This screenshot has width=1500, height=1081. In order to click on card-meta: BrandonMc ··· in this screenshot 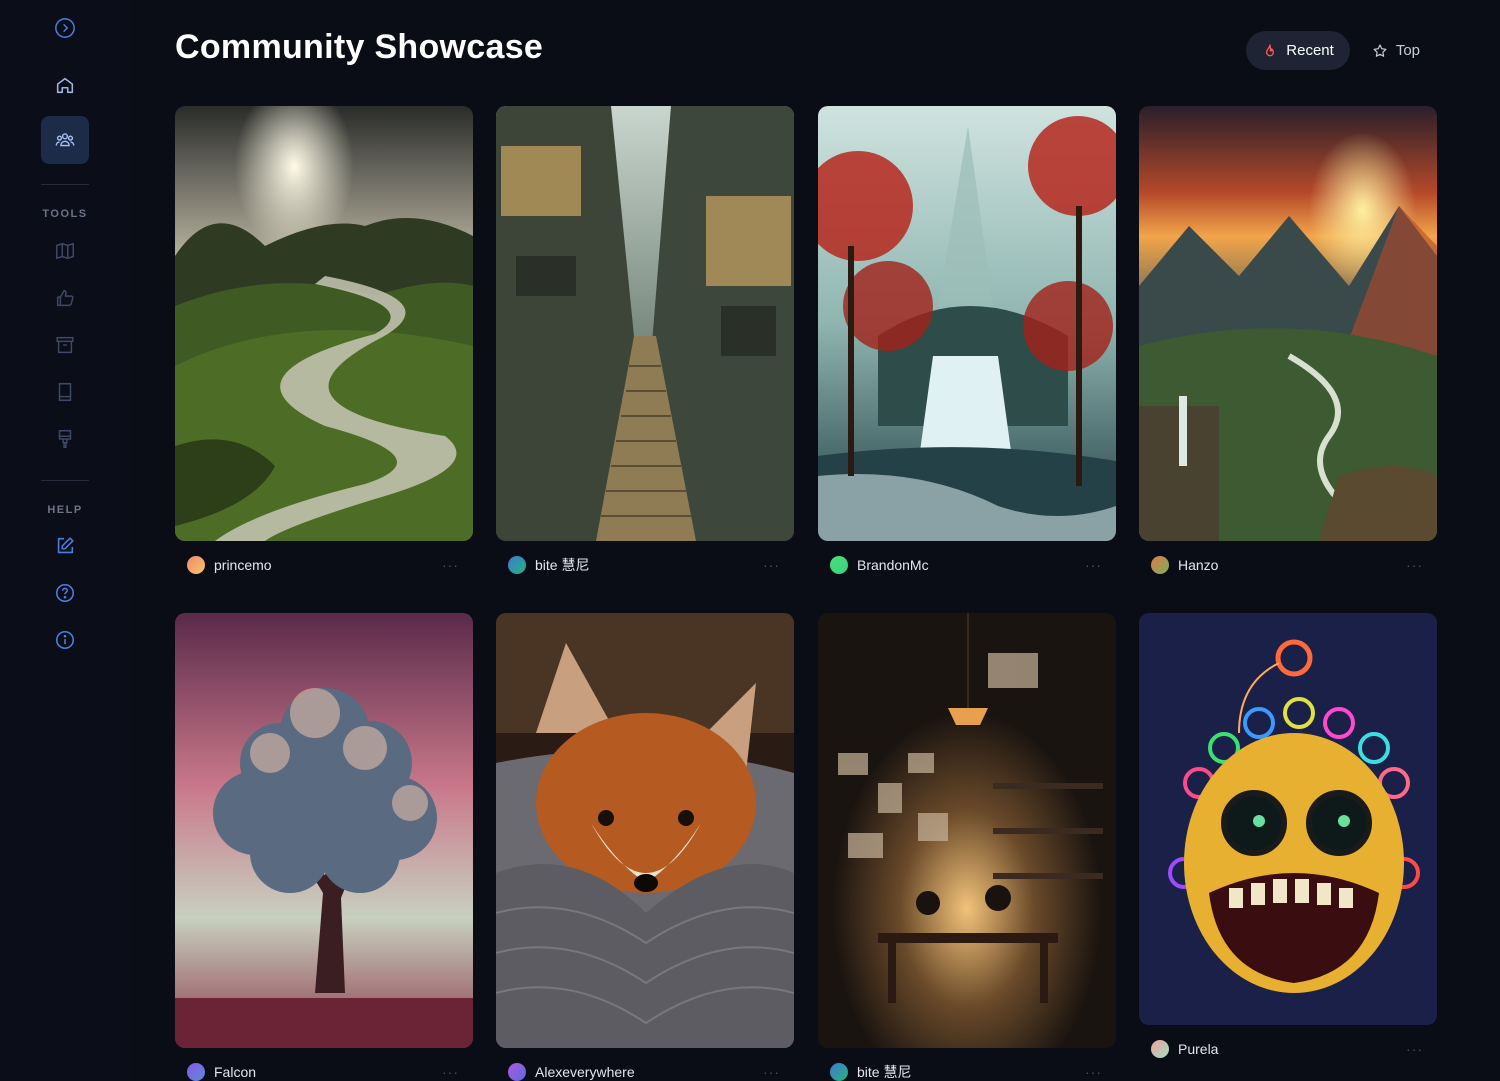, I will do `click(967, 565)`.